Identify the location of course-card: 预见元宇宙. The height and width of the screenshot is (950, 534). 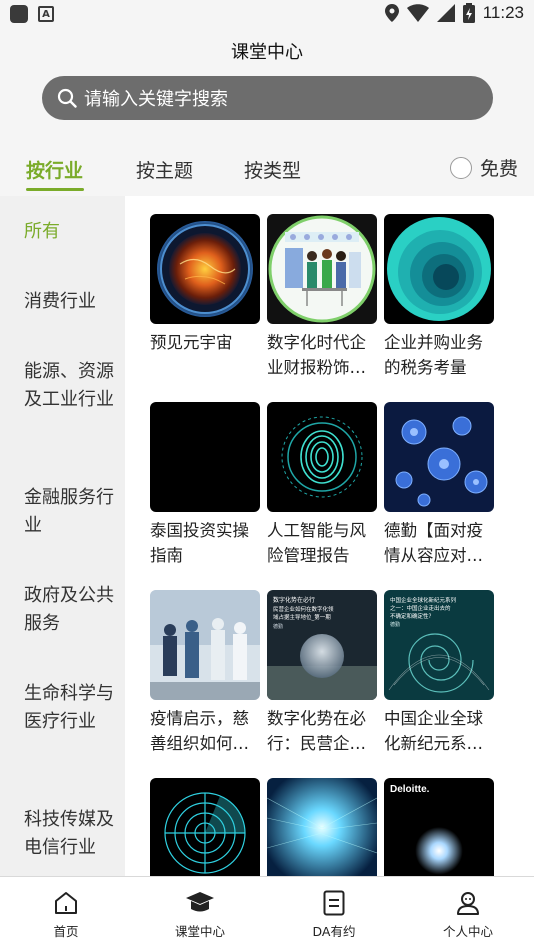
(206, 297).